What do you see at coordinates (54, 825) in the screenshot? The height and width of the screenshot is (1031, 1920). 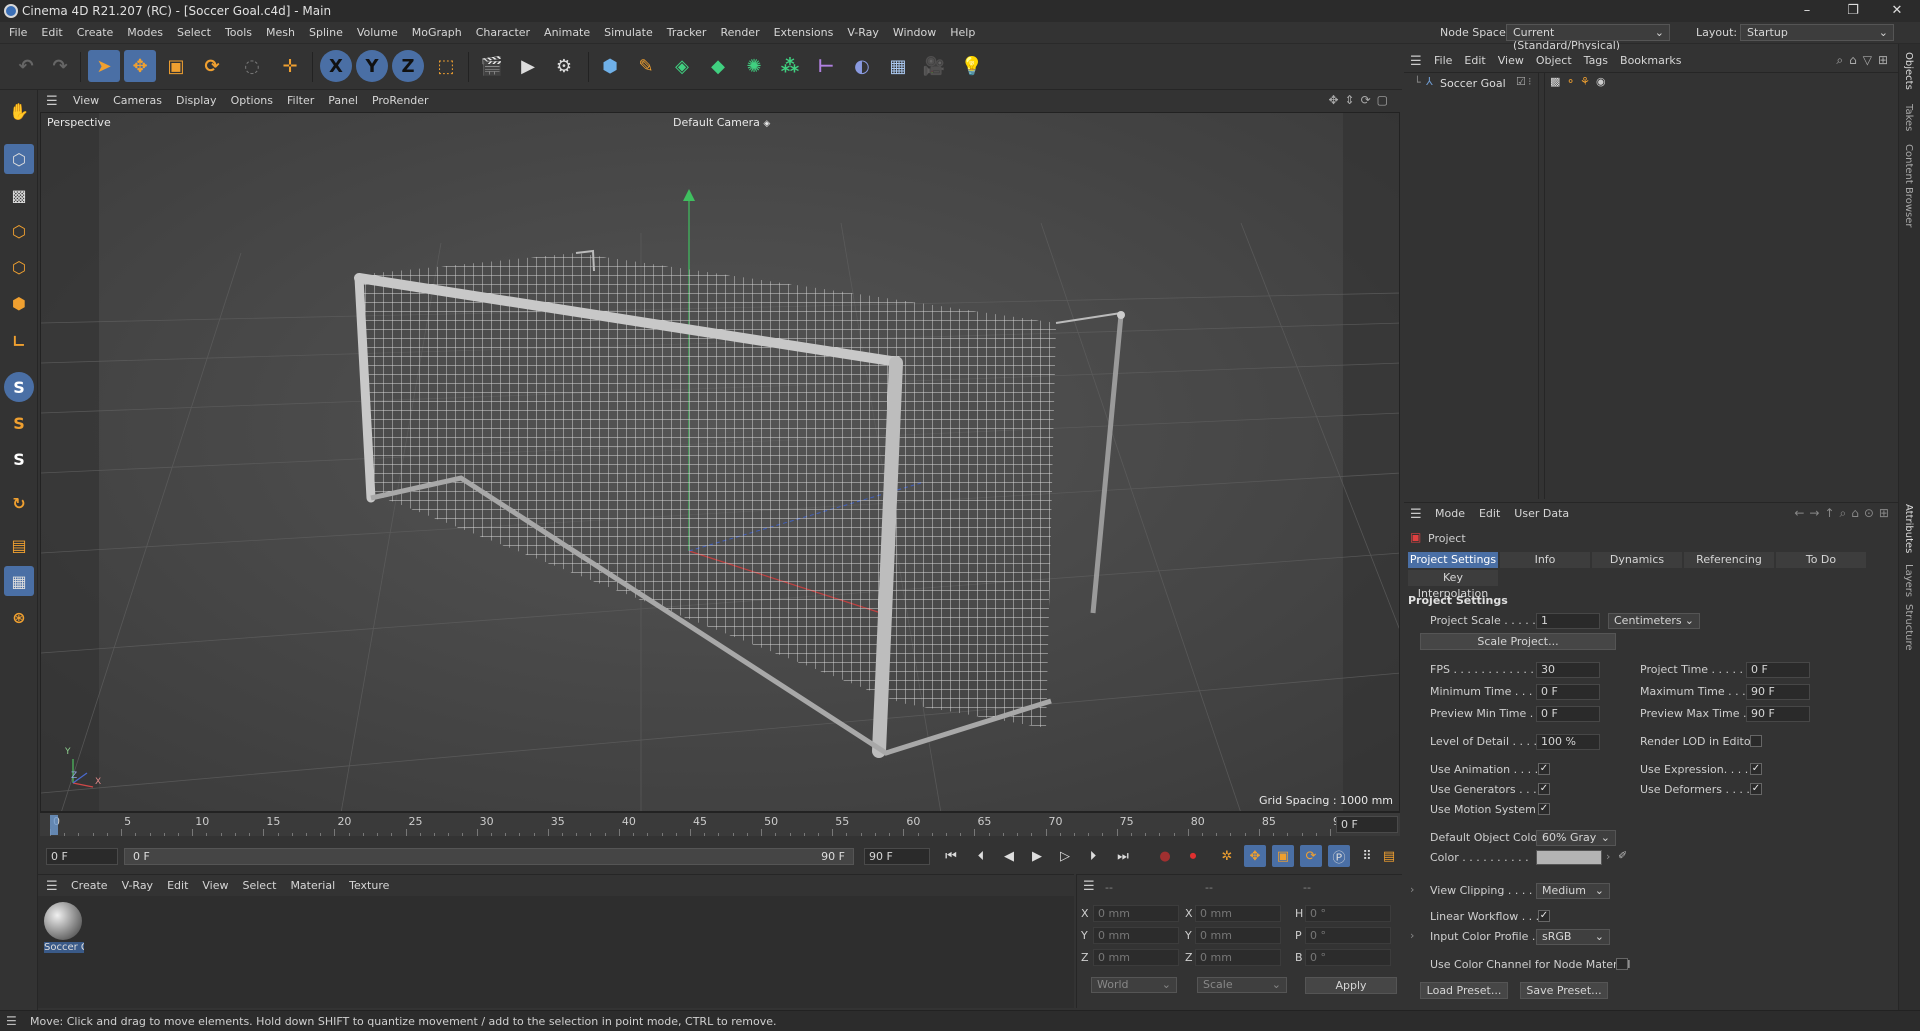 I see `playhead-marker` at bounding box center [54, 825].